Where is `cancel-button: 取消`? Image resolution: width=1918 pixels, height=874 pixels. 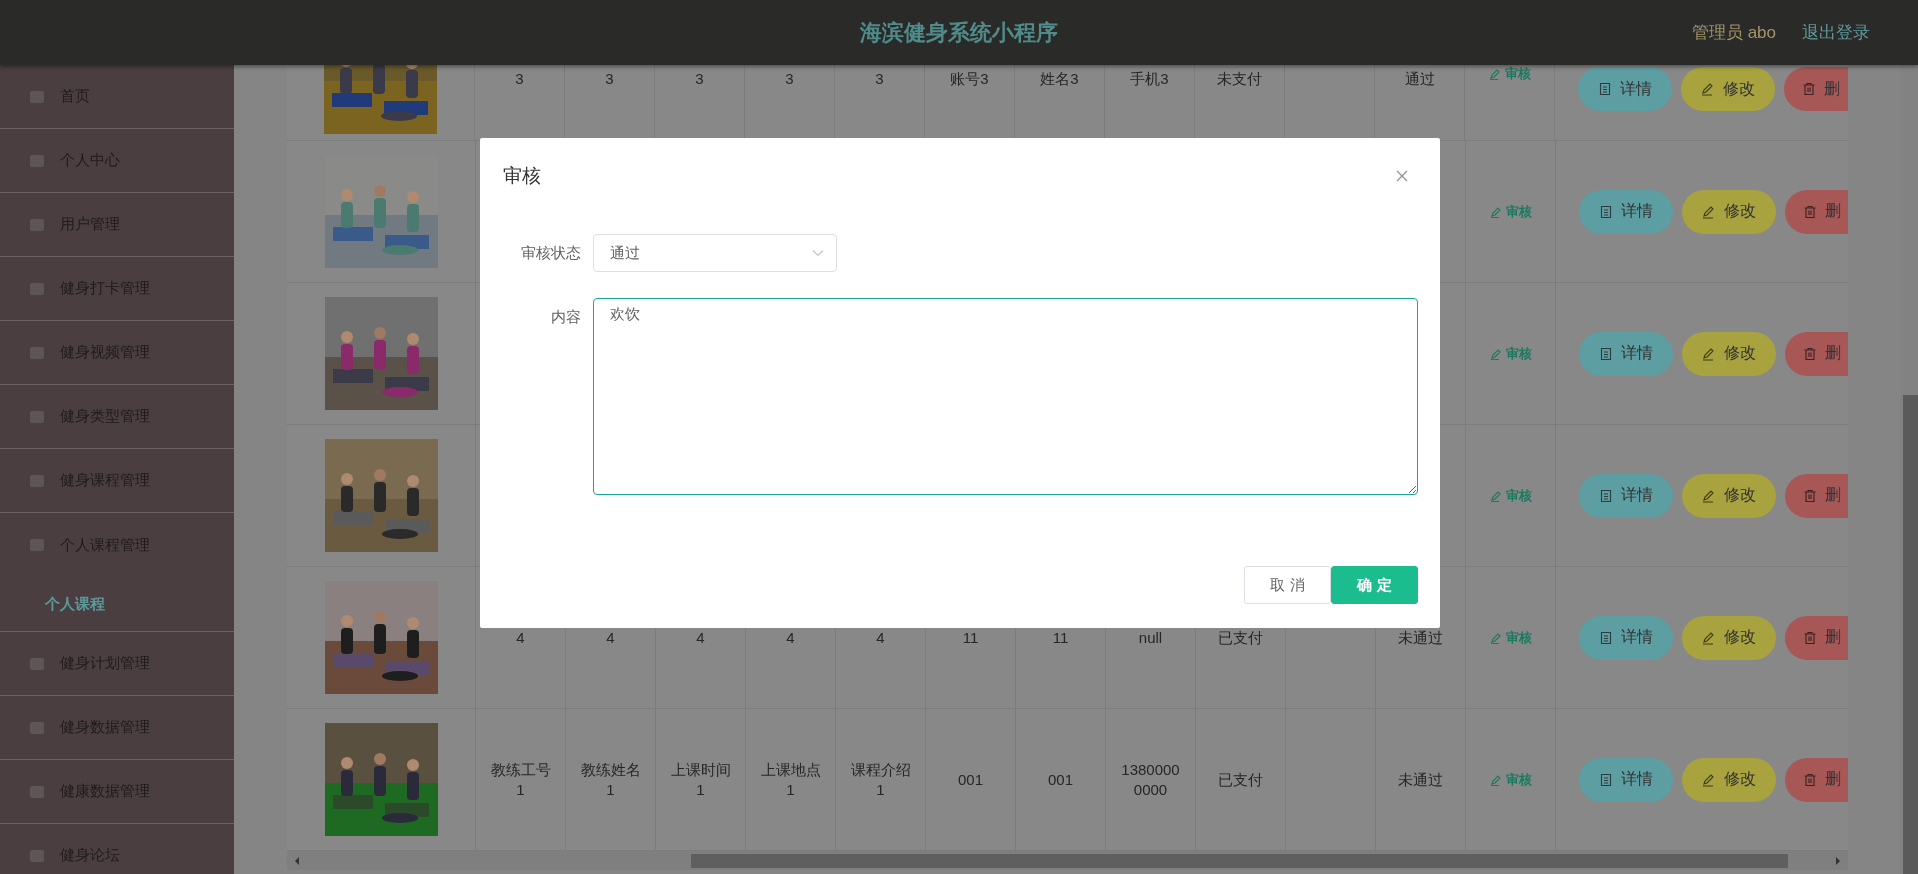
cancel-button: 取消 is located at coordinates (1287, 585).